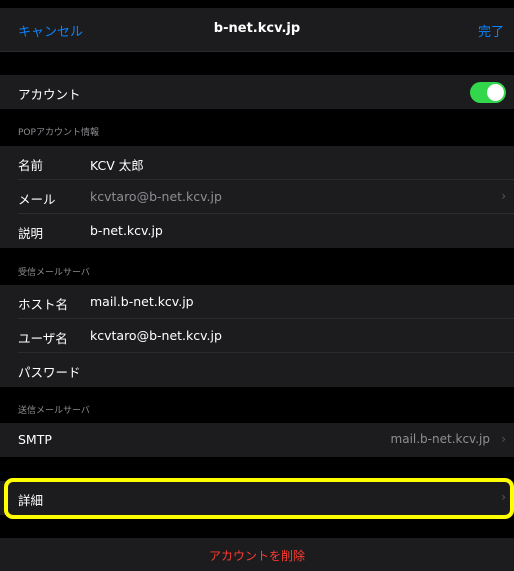  What do you see at coordinates (257, 302) in the screenshot?
I see `host-name-row: ホスト名 mail.b-net.kcv.jp` at bounding box center [257, 302].